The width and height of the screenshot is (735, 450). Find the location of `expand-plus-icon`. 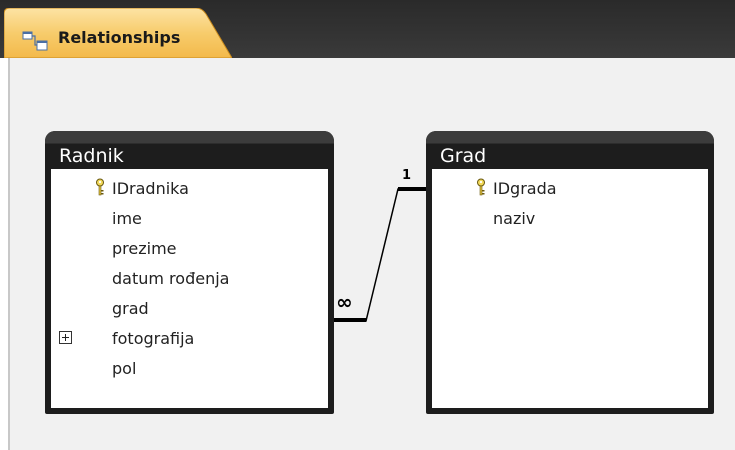

expand-plus-icon is located at coordinates (65, 337).